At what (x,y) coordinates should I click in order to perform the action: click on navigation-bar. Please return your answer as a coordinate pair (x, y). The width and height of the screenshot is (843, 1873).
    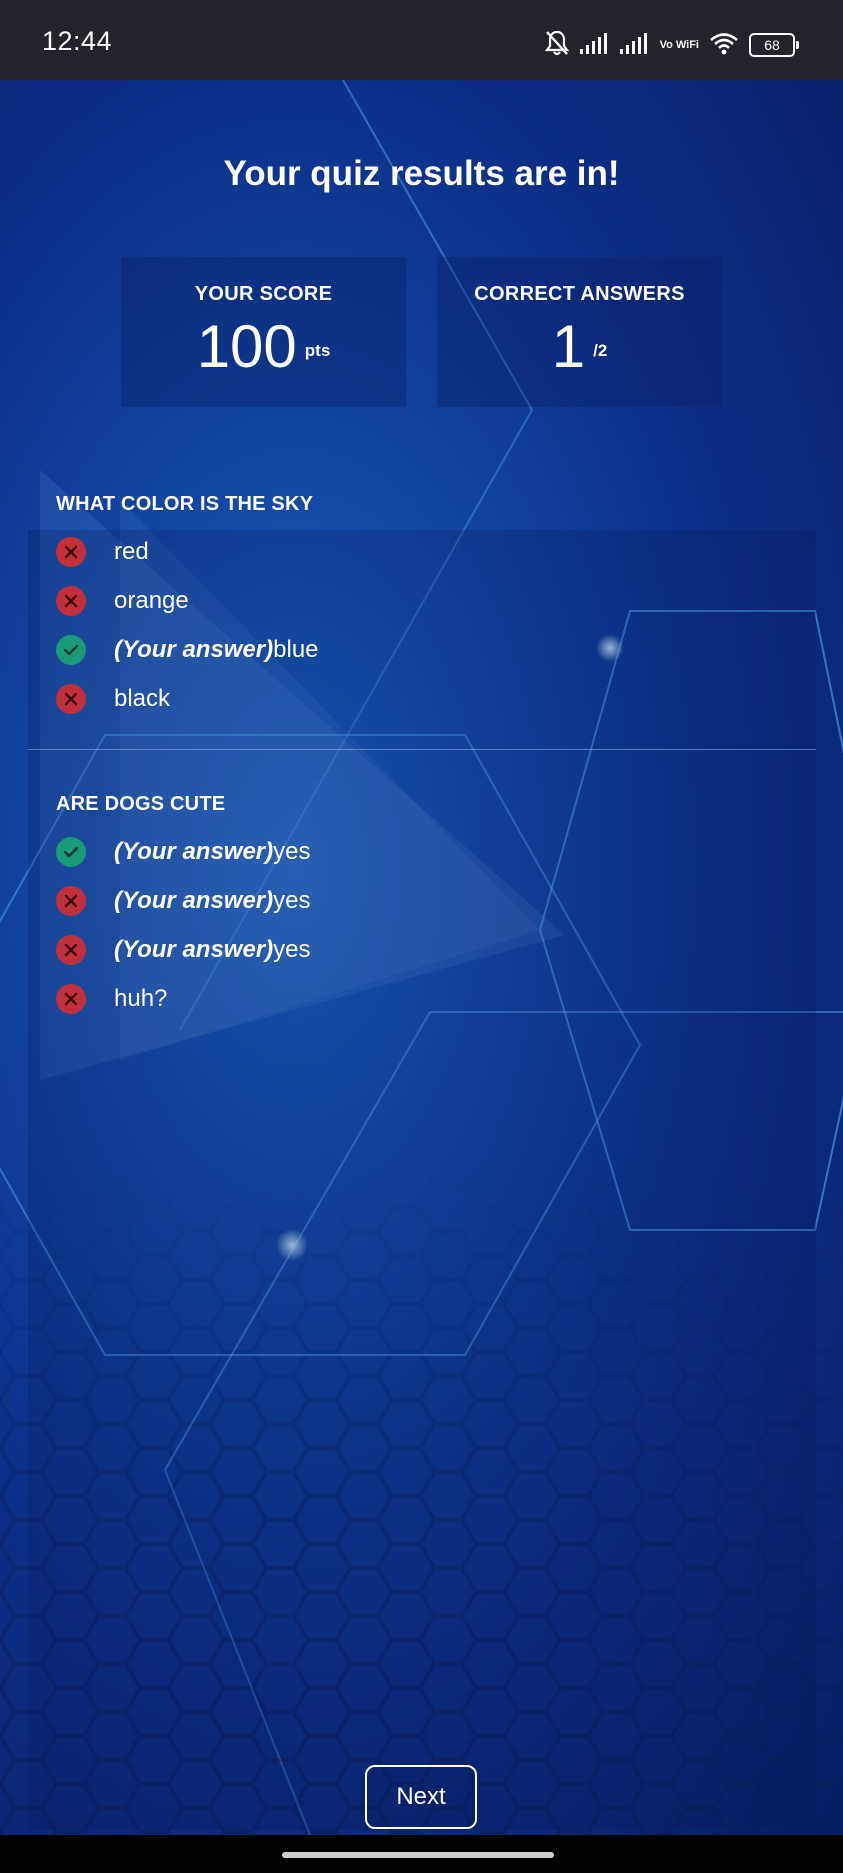
    Looking at the image, I should click on (421, 1854).